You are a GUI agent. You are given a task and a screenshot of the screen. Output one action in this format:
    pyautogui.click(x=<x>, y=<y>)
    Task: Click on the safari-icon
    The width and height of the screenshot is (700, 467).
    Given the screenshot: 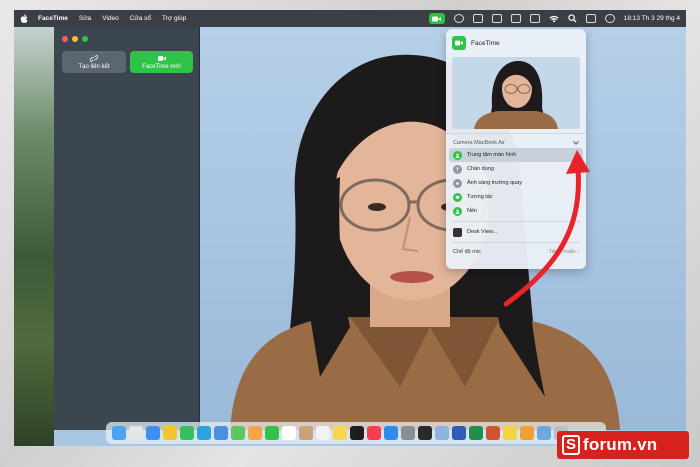 What is the action you would take?
    pyautogui.click(x=153, y=433)
    